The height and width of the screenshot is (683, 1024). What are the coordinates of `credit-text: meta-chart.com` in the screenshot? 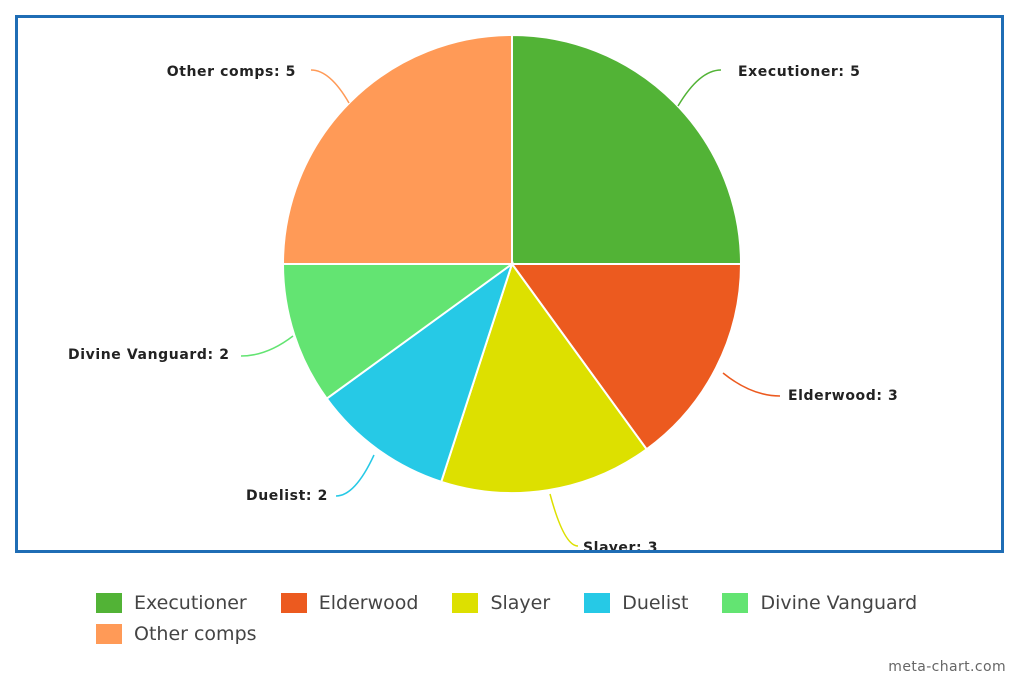 It's located at (947, 667).